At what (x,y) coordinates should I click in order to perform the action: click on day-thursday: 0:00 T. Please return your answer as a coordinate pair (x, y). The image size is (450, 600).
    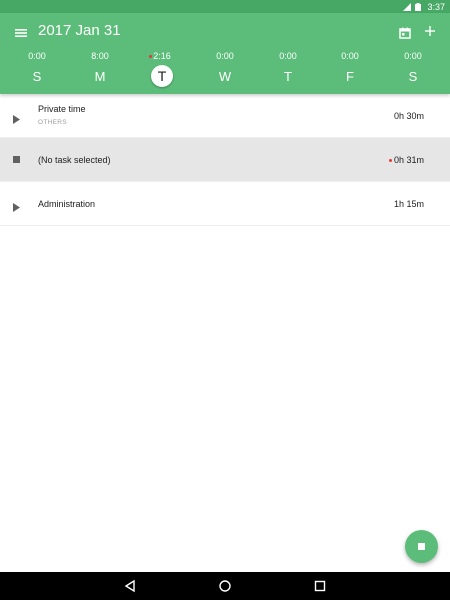
    Looking at the image, I should click on (288, 68).